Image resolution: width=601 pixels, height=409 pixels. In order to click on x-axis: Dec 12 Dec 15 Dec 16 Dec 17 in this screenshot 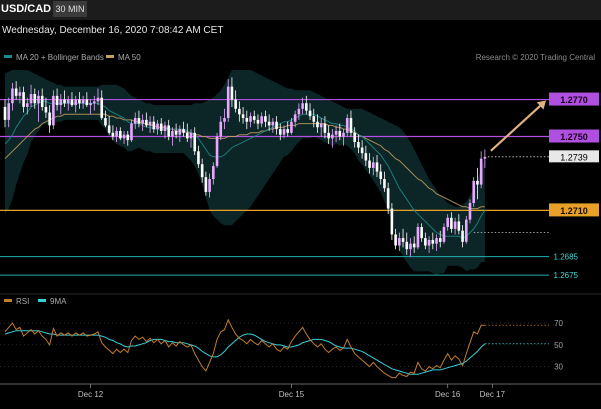, I will do `click(300, 391)`.